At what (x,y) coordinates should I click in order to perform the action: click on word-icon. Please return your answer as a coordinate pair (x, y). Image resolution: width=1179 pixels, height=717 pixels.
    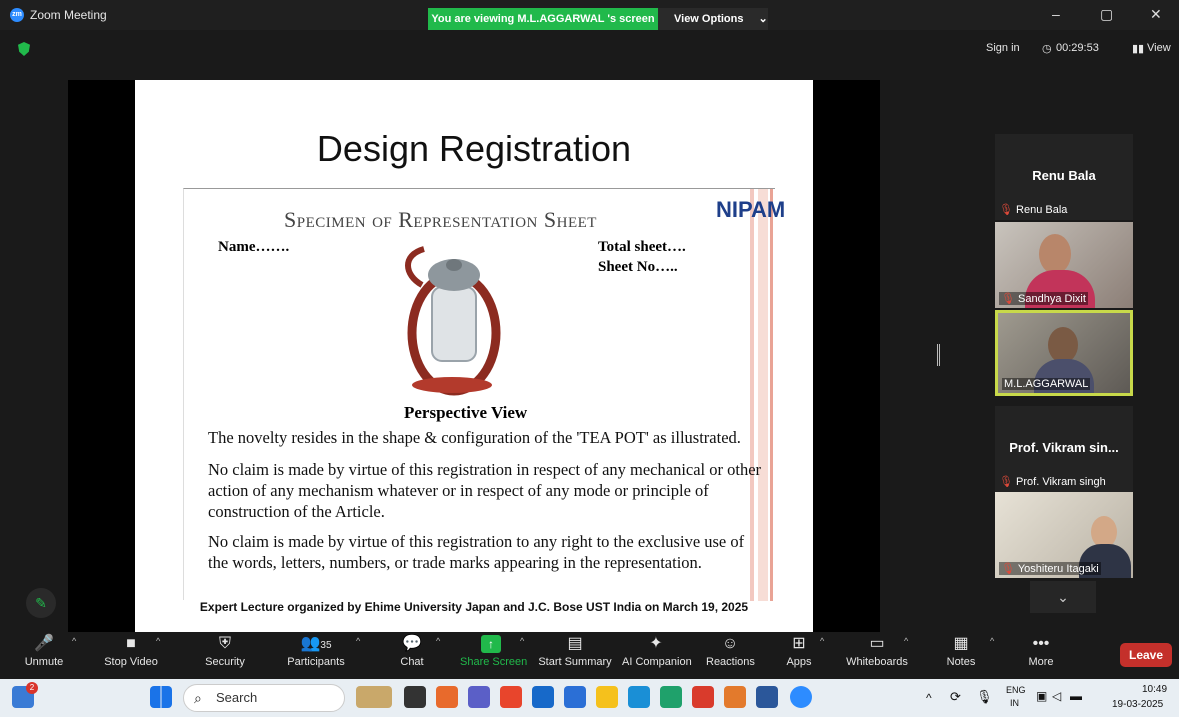
    Looking at the image, I should click on (767, 697).